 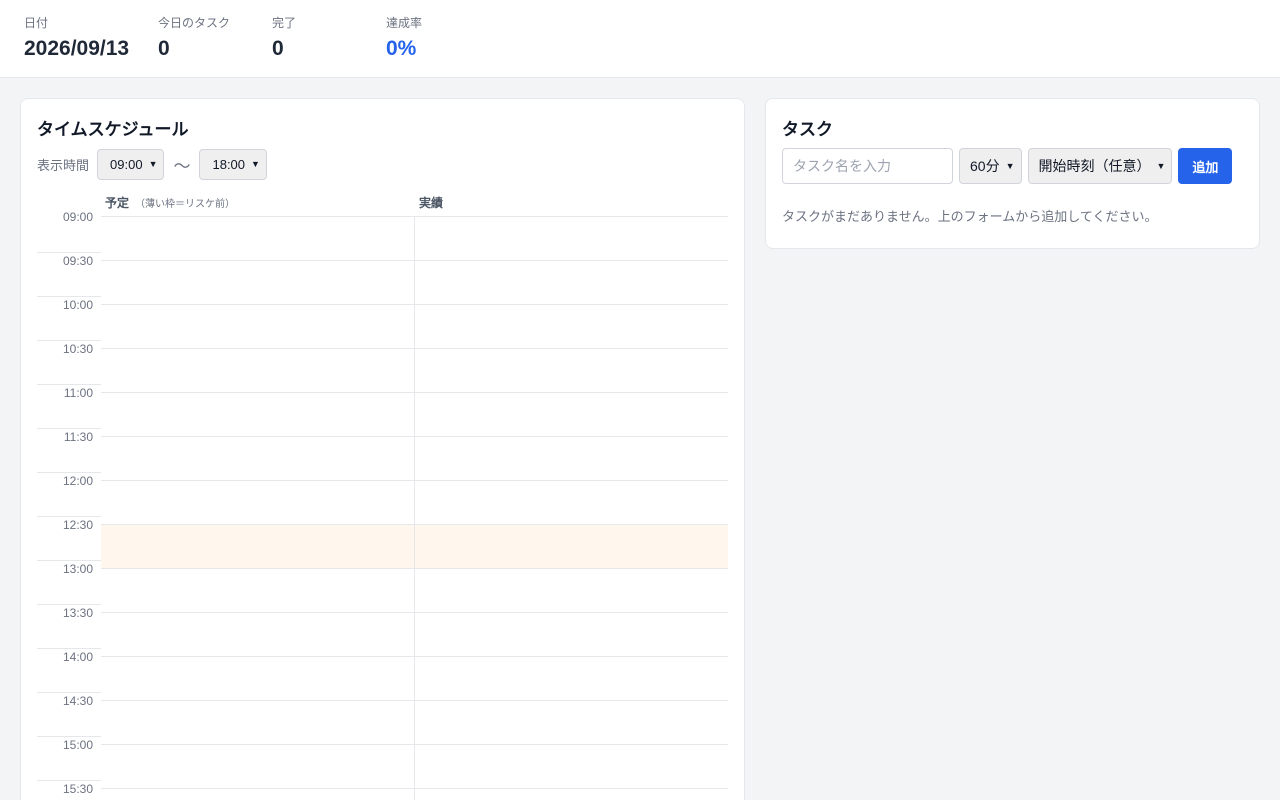 What do you see at coordinates (382, 543) in the screenshot?
I see `time-slot: 12:30` at bounding box center [382, 543].